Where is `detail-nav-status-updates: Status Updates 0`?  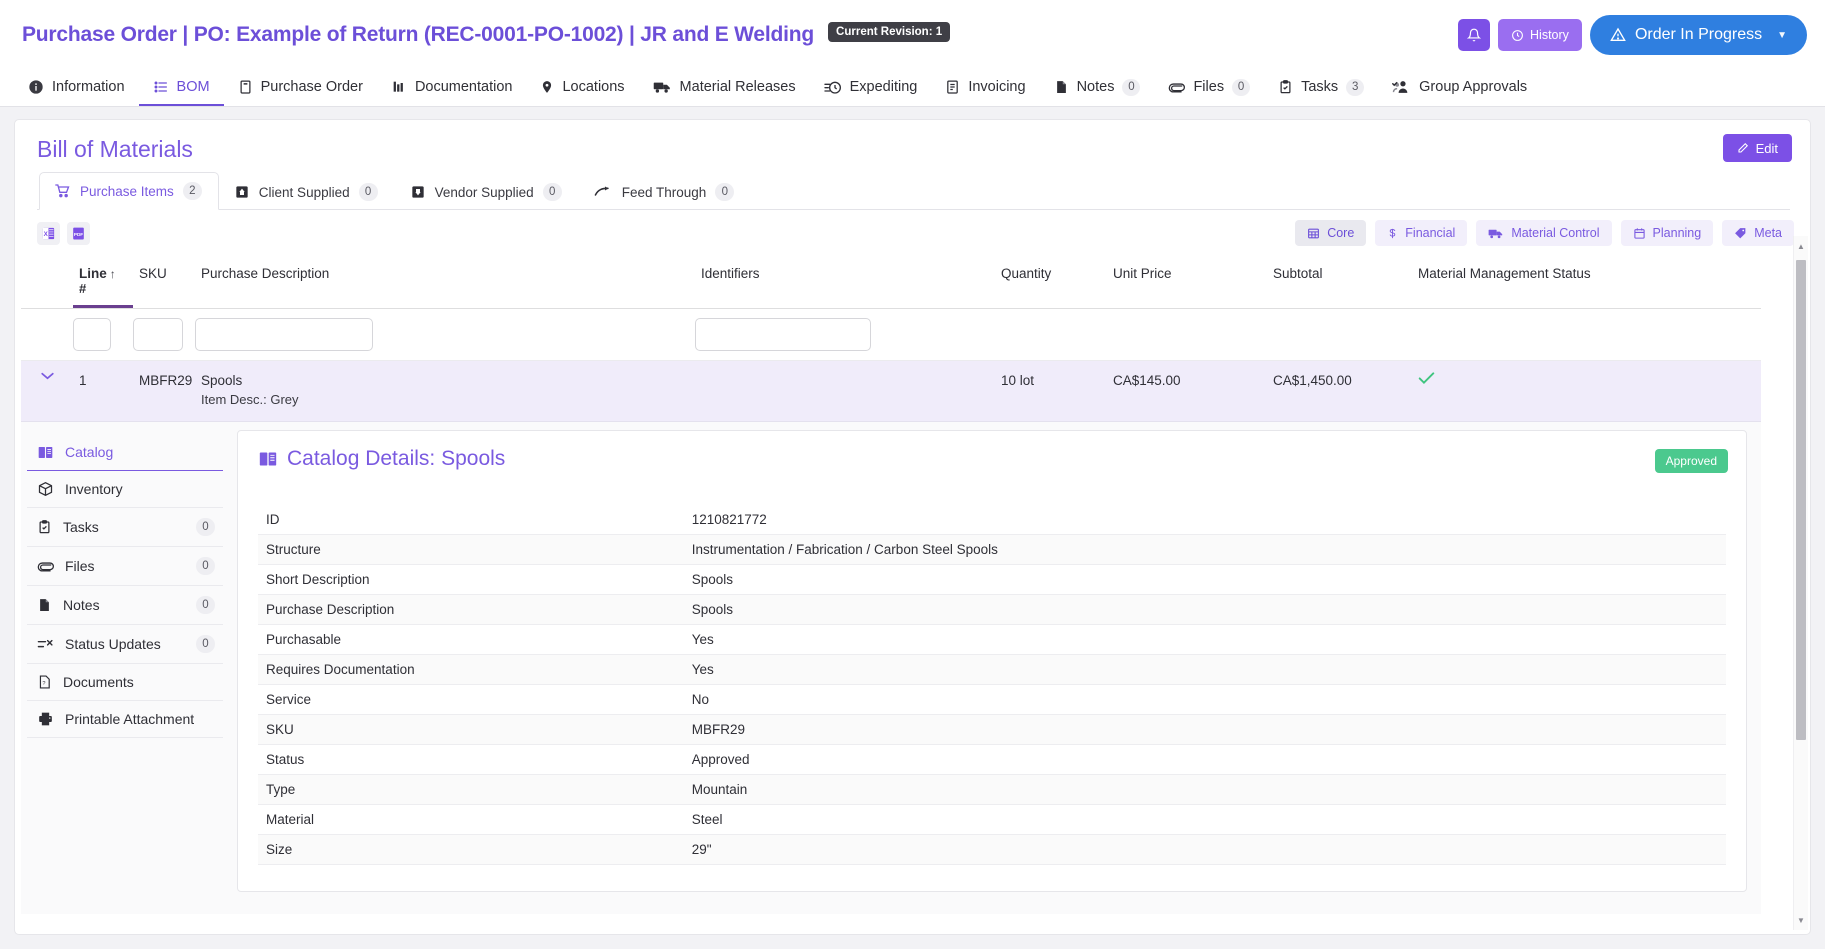
detail-nav-status-updates: Status Updates 0 is located at coordinates (125, 645).